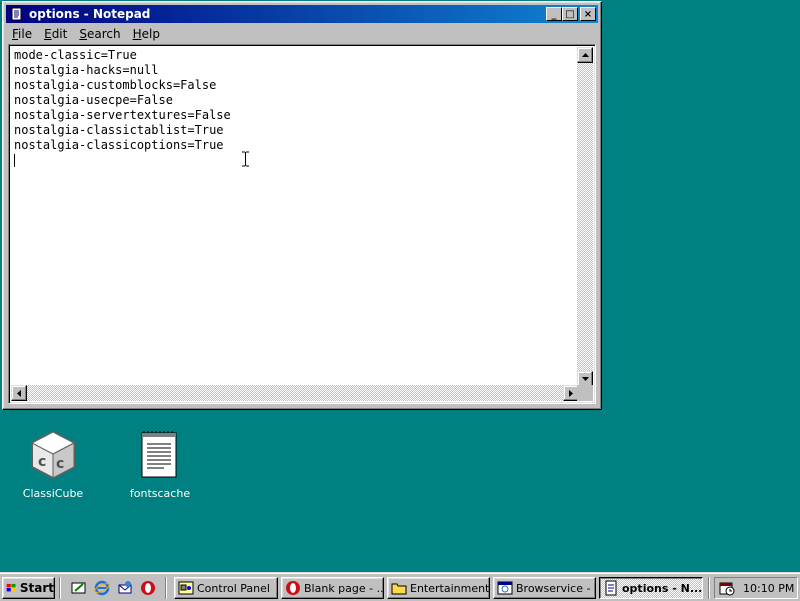 This screenshot has width=800, height=601. I want to click on quick-launch-opera, so click(148, 588).